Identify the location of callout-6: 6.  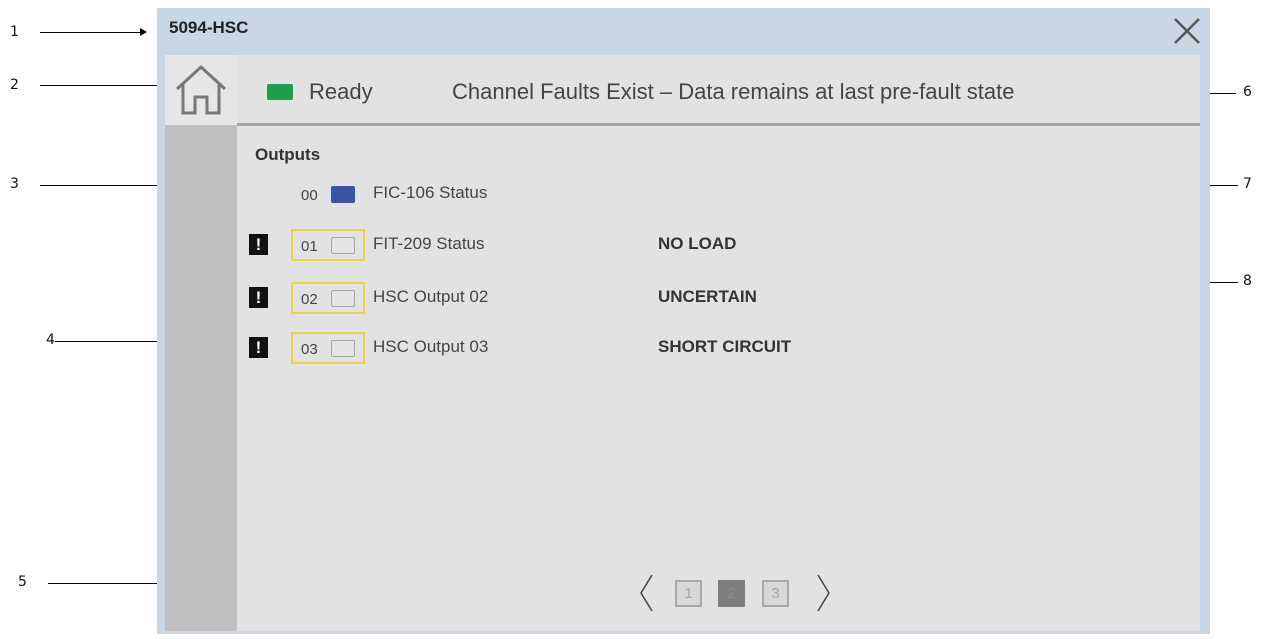
(1247, 92).